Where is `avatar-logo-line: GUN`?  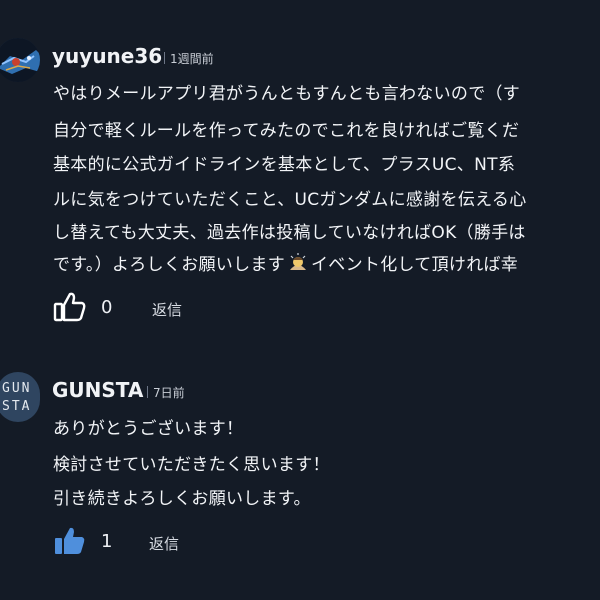 avatar-logo-line: GUN is located at coordinates (17, 388).